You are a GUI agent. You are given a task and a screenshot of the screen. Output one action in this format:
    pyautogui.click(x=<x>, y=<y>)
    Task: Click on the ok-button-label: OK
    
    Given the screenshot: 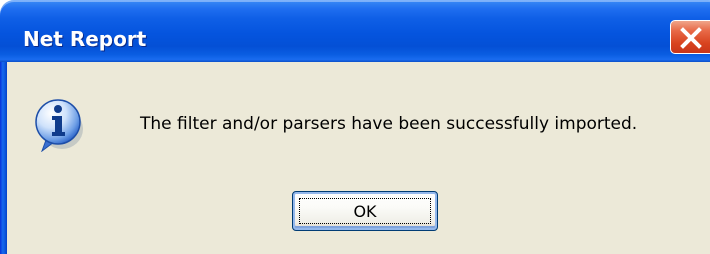 What is the action you would take?
    pyautogui.click(x=365, y=211)
    